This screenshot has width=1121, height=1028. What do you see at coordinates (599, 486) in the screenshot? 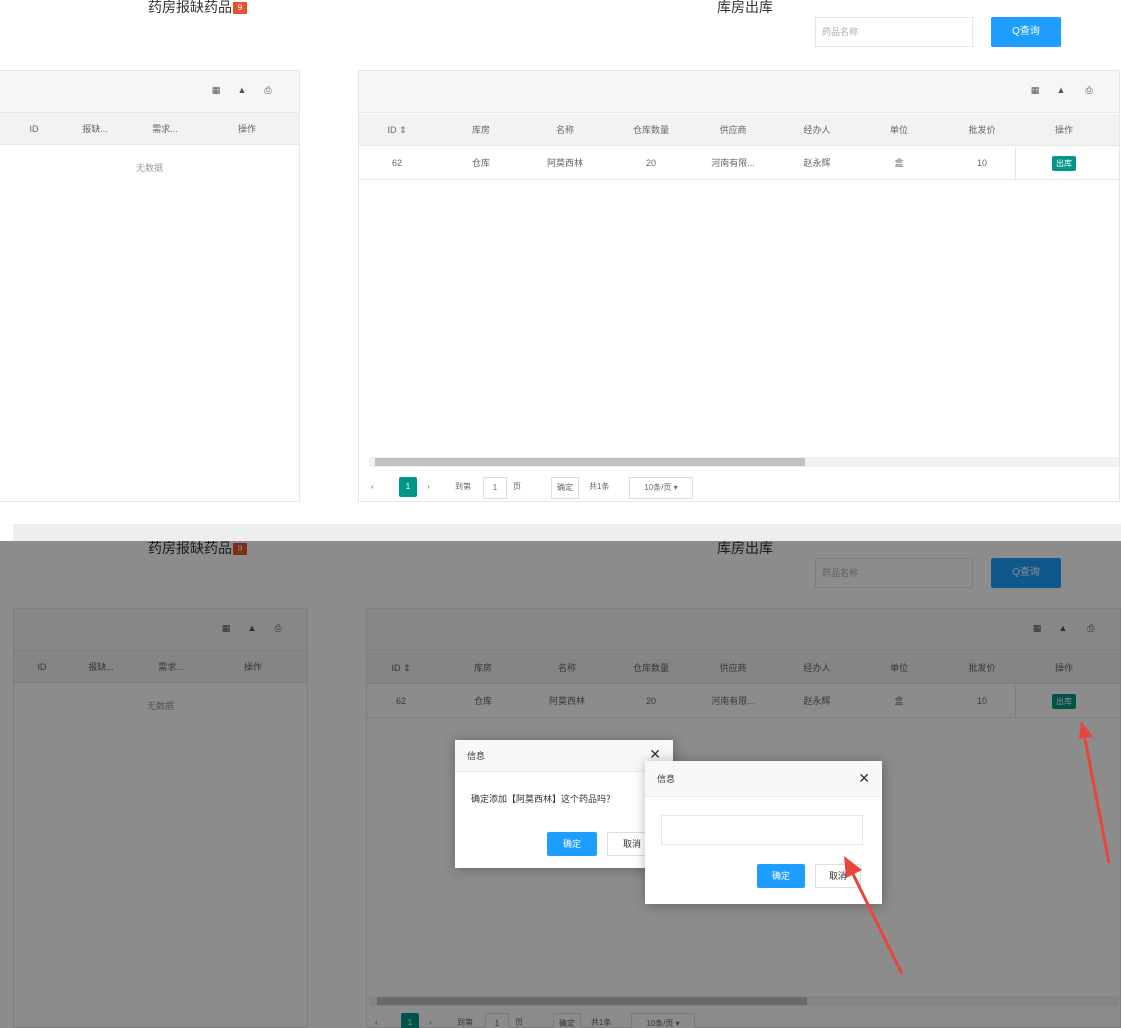
I see `total-count: 共1条` at bounding box center [599, 486].